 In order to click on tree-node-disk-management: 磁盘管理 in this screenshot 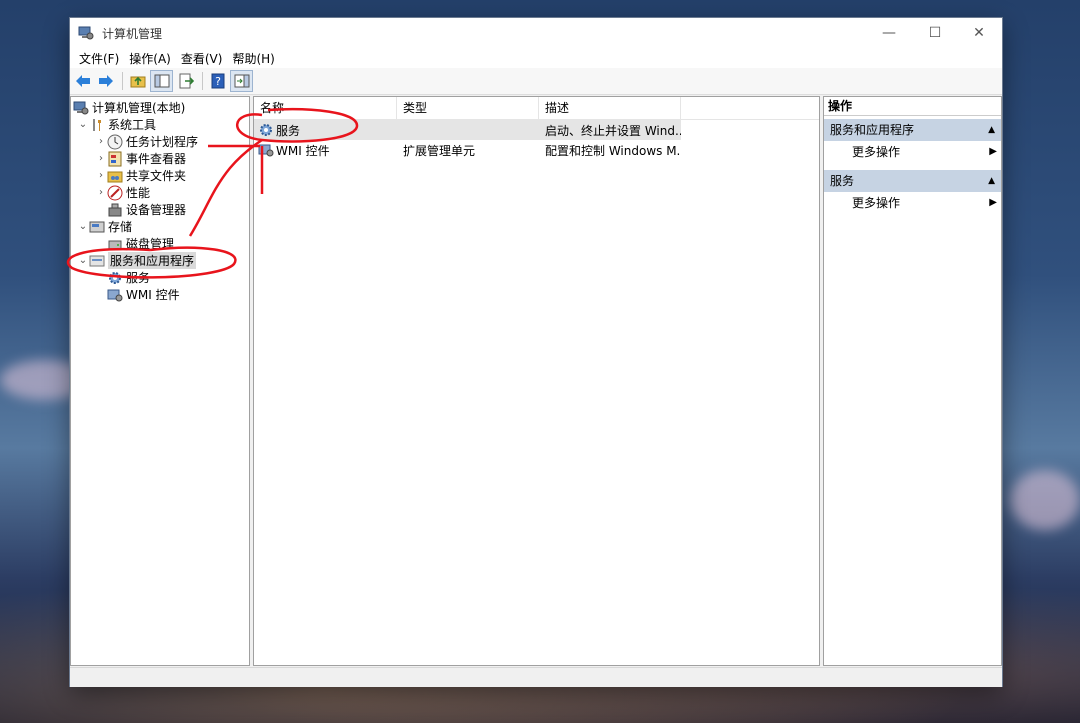, I will do `click(140, 243)`.